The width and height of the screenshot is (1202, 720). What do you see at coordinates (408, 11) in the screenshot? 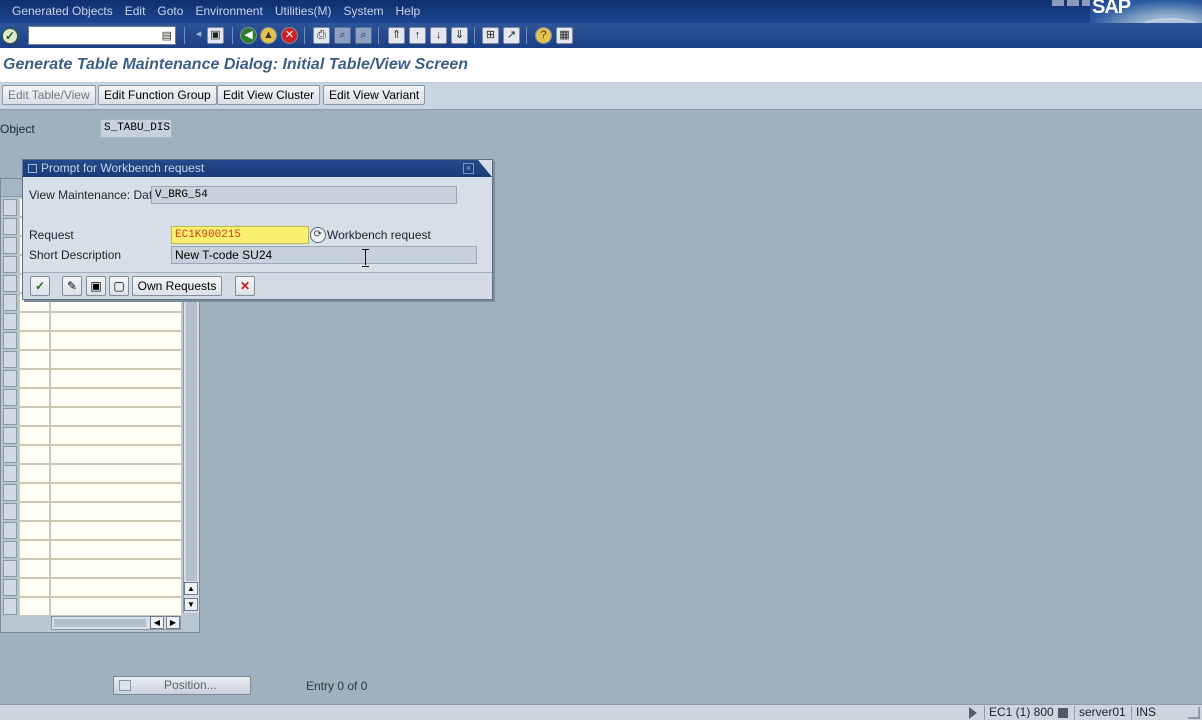
I see `menu-help: Help` at bounding box center [408, 11].